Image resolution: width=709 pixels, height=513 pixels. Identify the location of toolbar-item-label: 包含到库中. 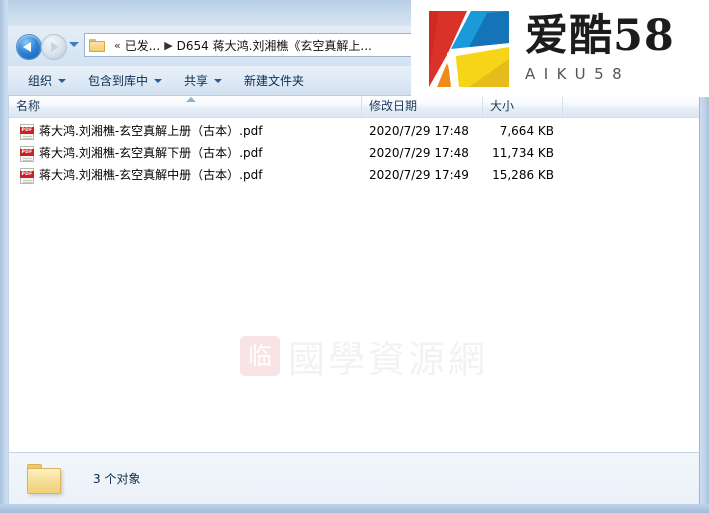
(118, 81).